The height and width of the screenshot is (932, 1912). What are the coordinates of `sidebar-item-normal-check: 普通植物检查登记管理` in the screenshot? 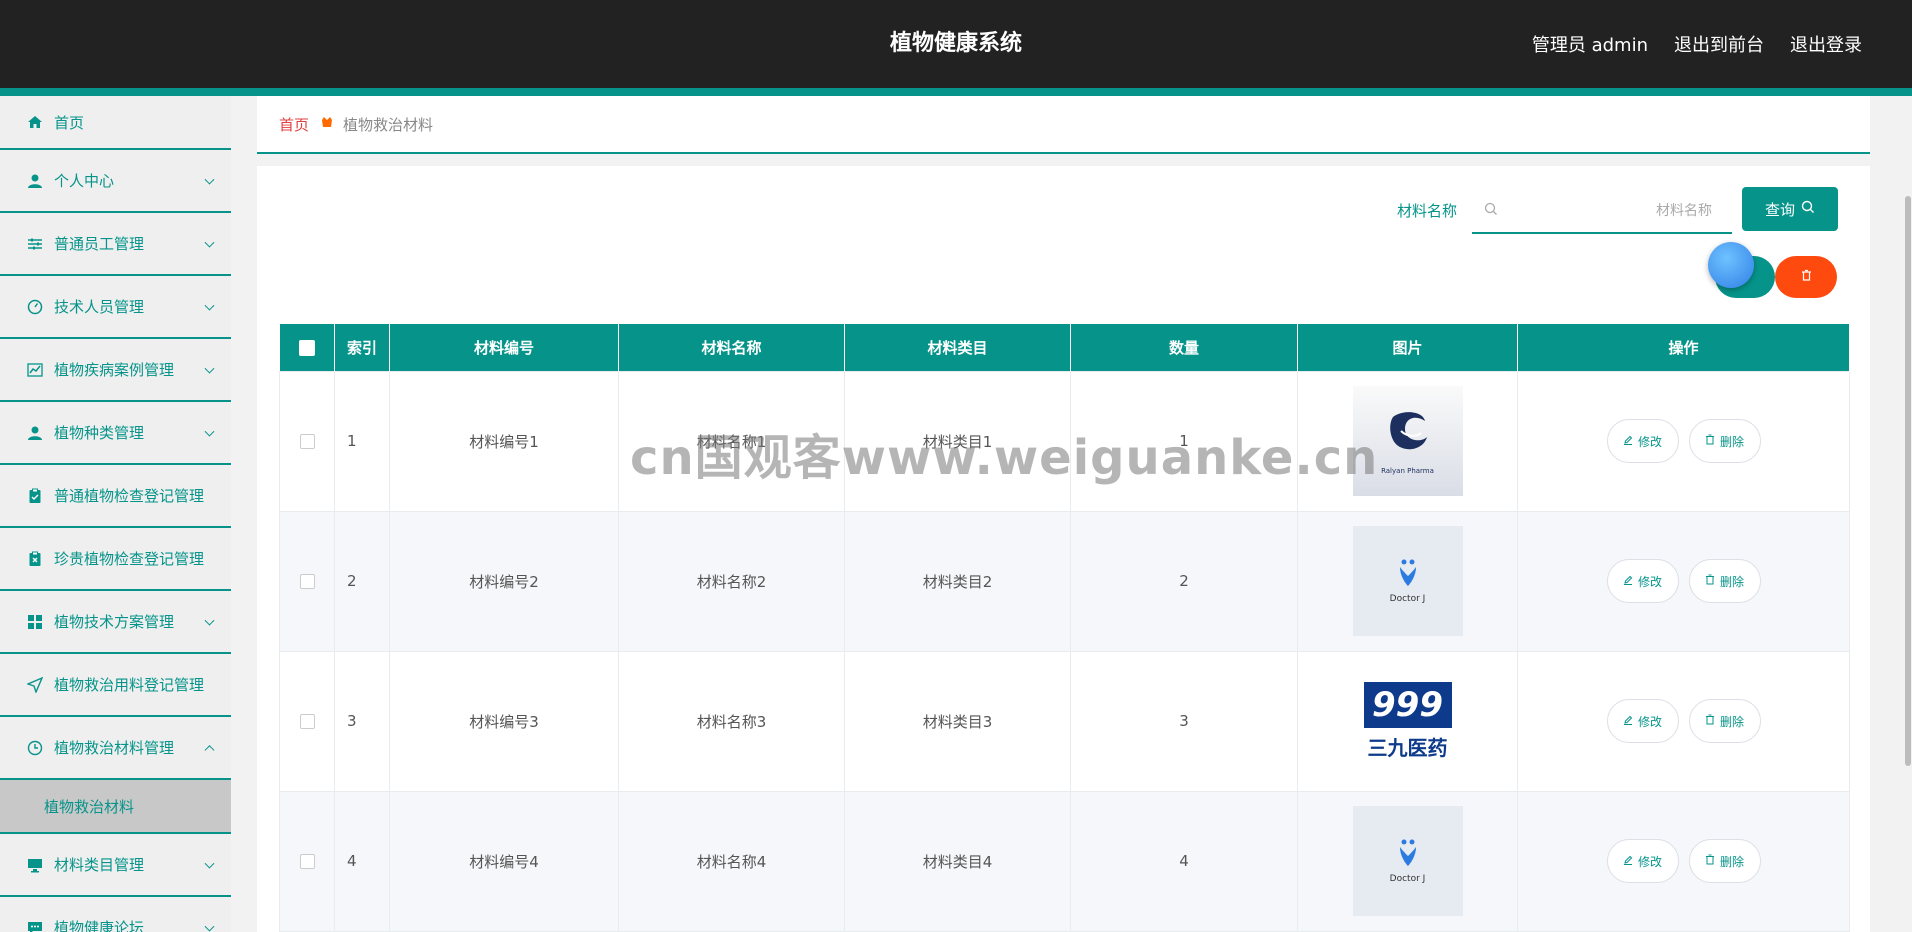 It's located at (115, 496).